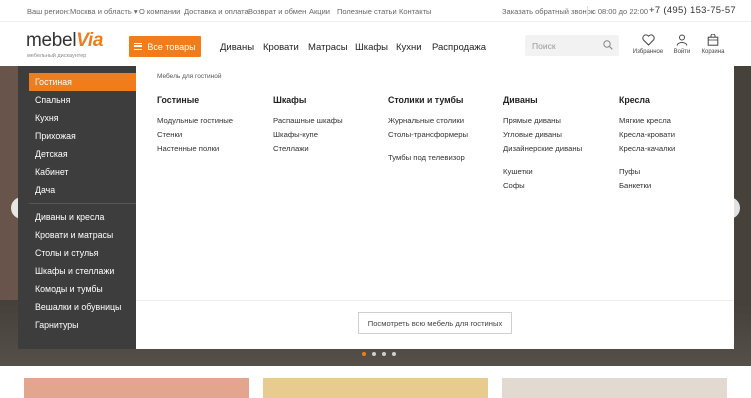  Describe the element at coordinates (104, 11) in the screenshot. I see `region-selector: Москва и область ▾` at that location.